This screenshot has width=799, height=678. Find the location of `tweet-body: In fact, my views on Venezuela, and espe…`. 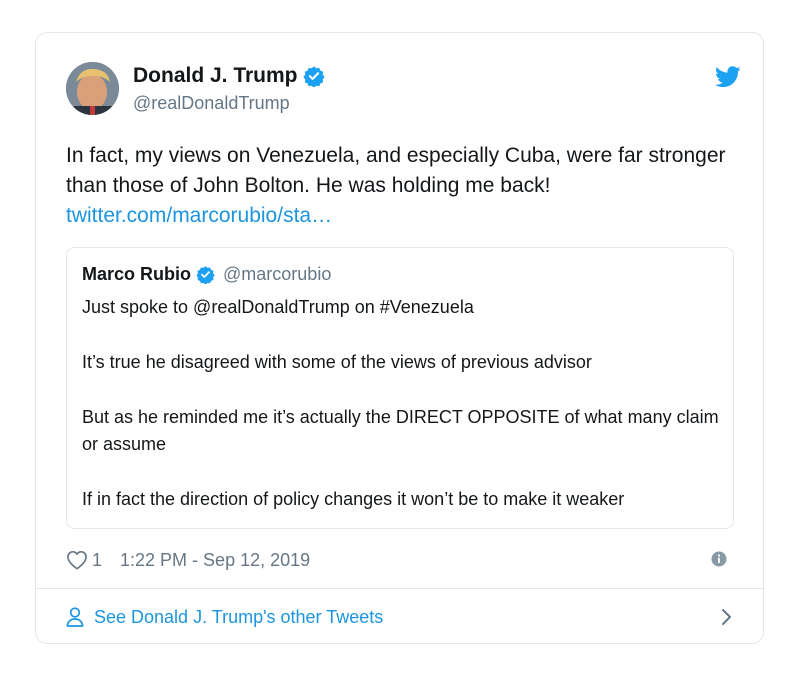

tweet-body: In fact, my views on Venezuela, and espe… is located at coordinates (396, 170).